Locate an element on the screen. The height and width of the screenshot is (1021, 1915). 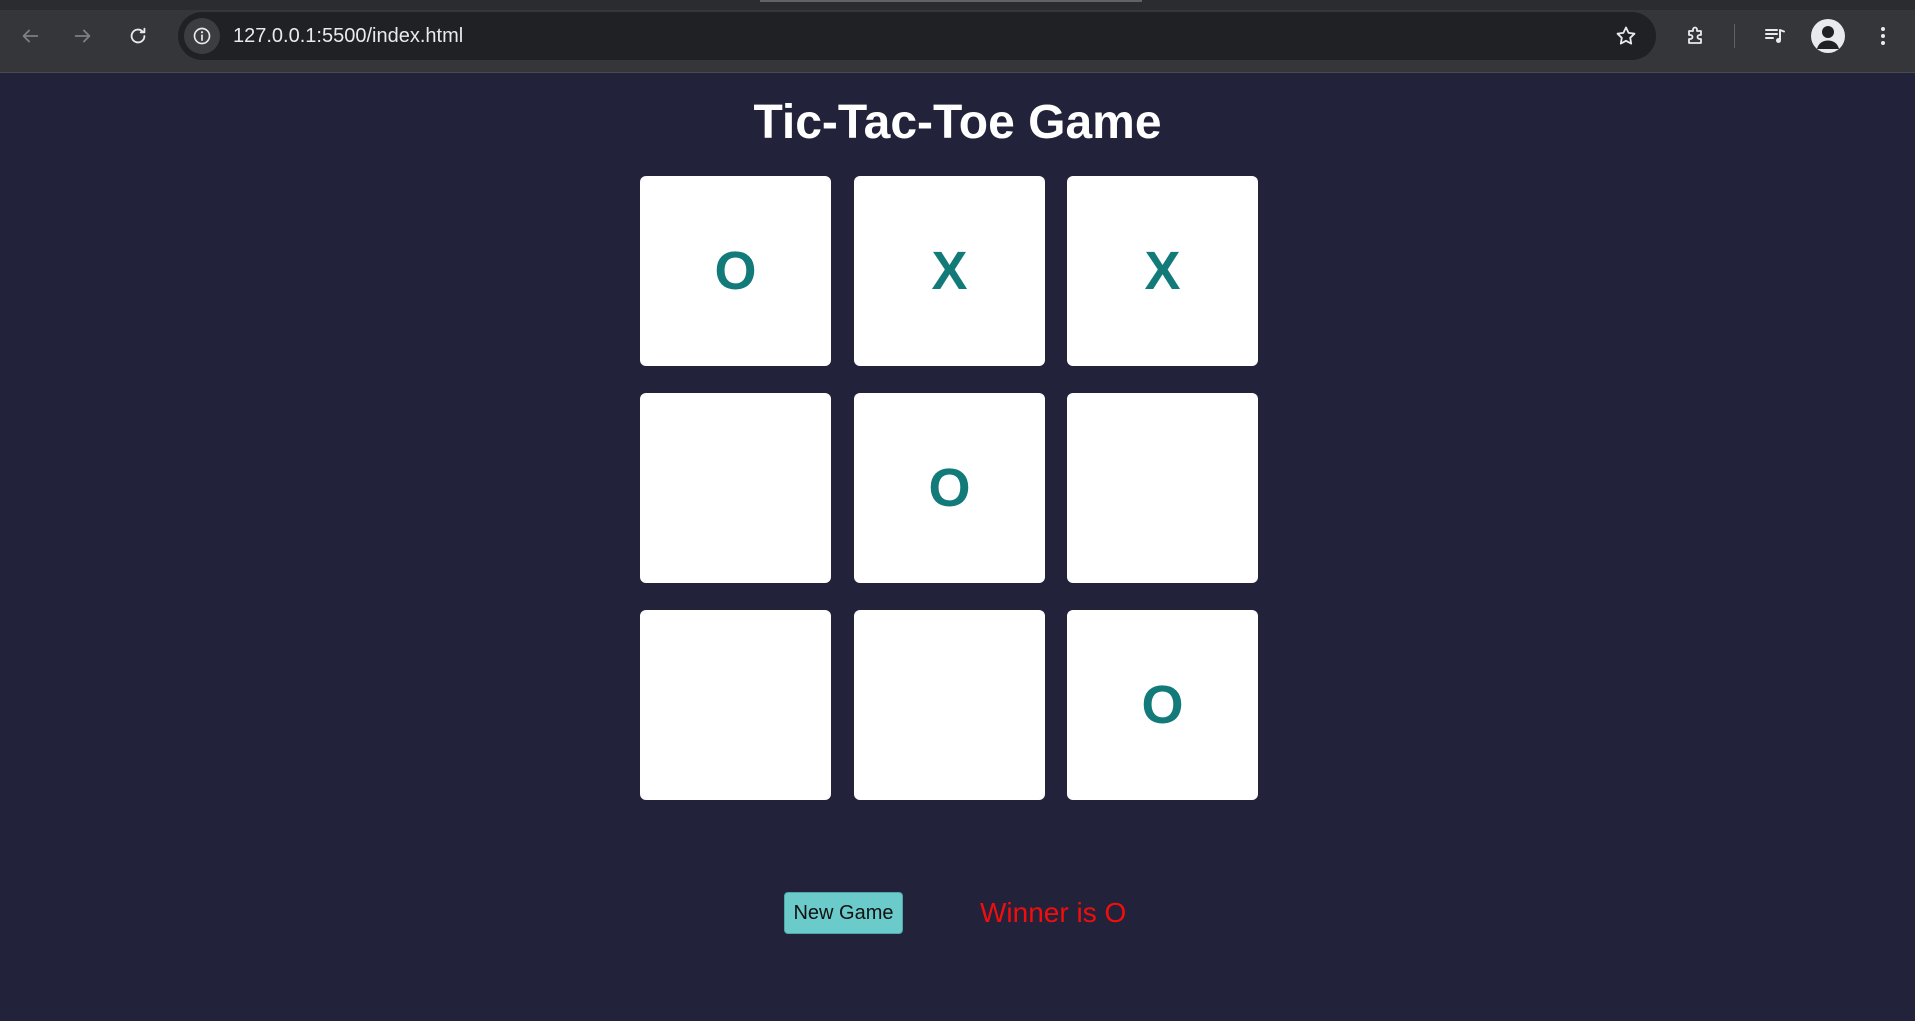
reload-button is located at coordinates (138, 36).